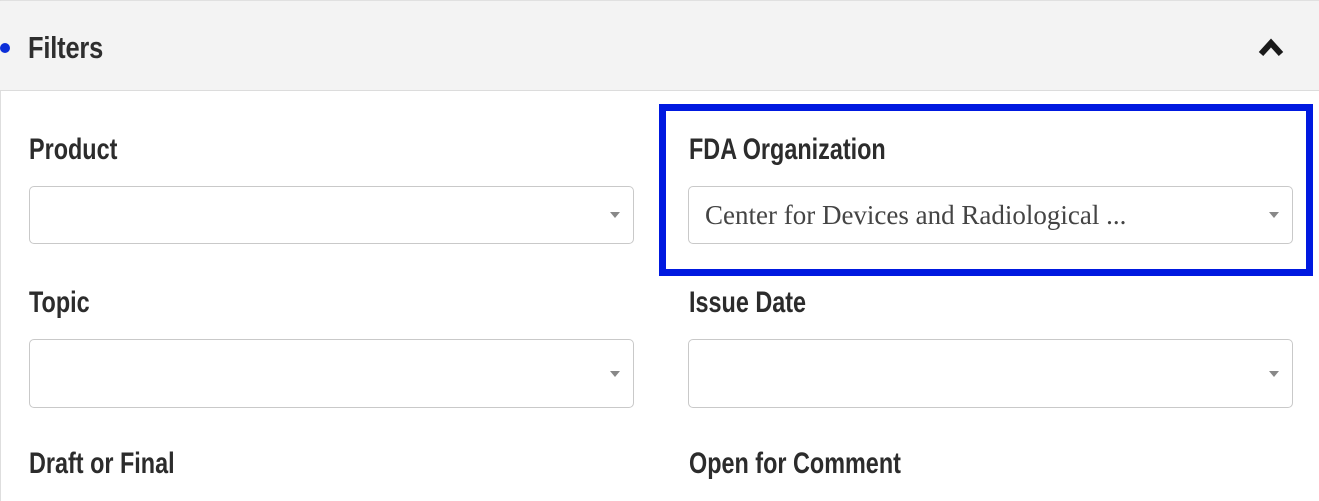  Describe the element at coordinates (66, 47) in the screenshot. I see `filters-title: Filters` at that location.